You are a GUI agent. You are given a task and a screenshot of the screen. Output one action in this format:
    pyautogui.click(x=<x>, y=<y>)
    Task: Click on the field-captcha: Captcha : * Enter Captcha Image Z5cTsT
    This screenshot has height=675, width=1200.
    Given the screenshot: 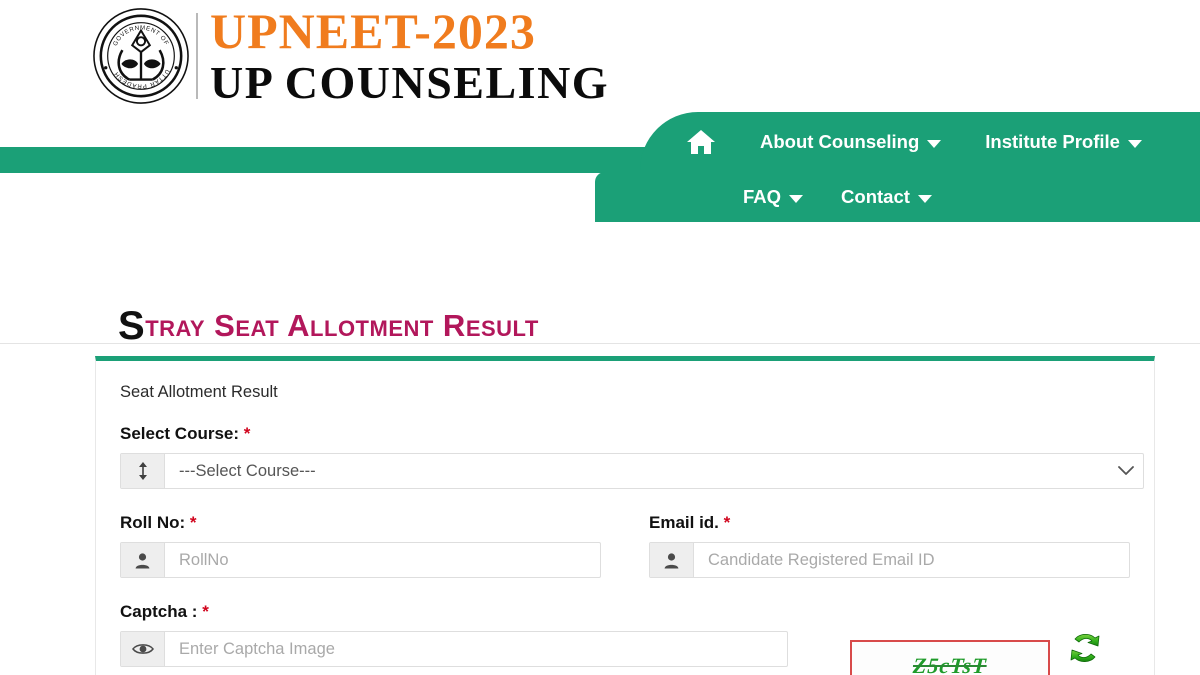 What is the action you would take?
    pyautogui.click(x=625, y=638)
    